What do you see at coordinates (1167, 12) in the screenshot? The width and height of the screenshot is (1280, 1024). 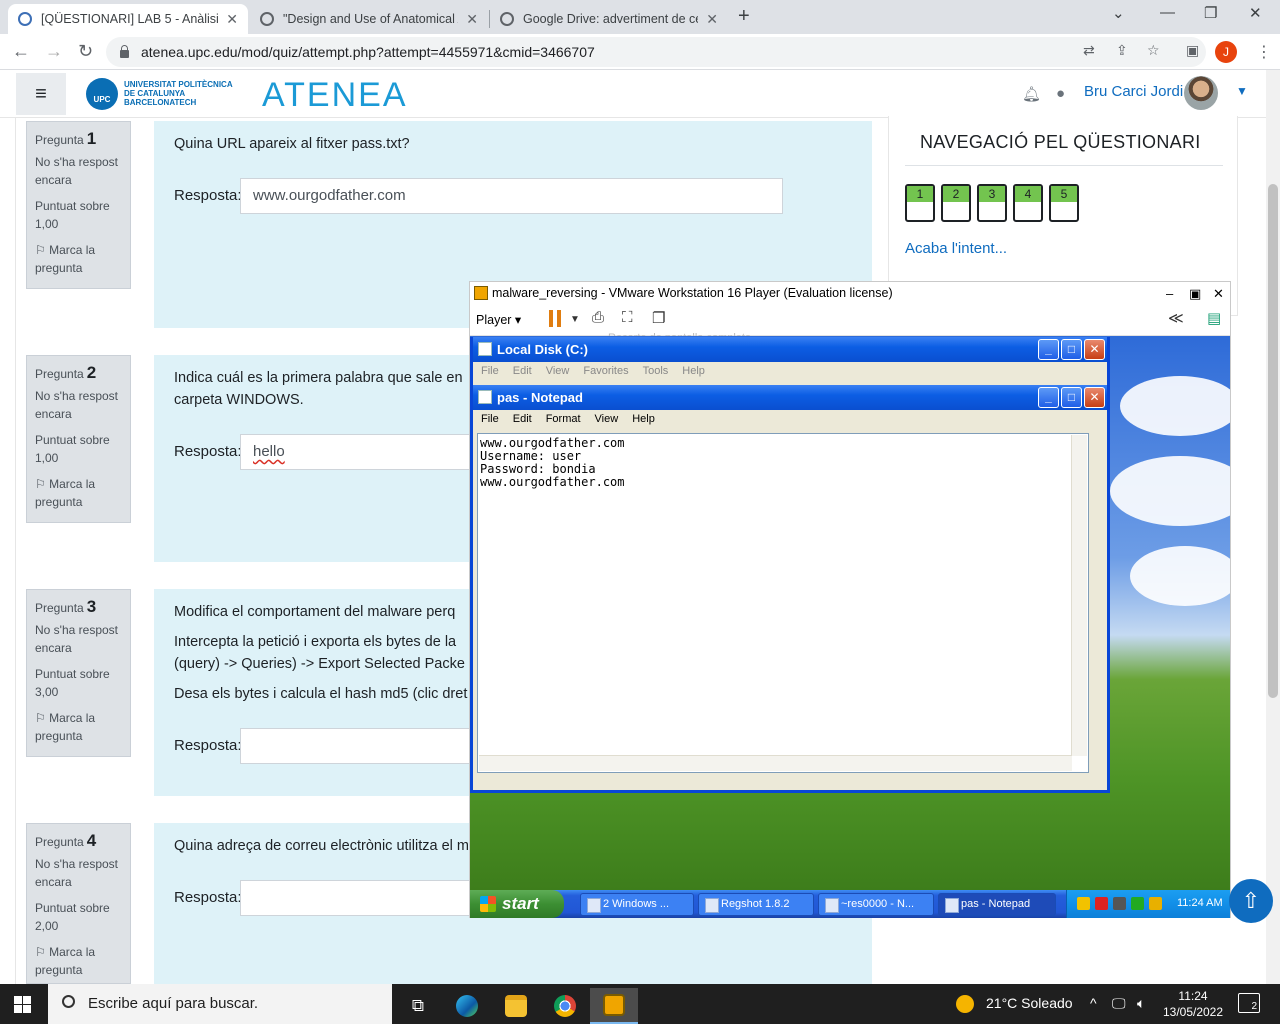 I see `minimize-icon: —` at bounding box center [1167, 12].